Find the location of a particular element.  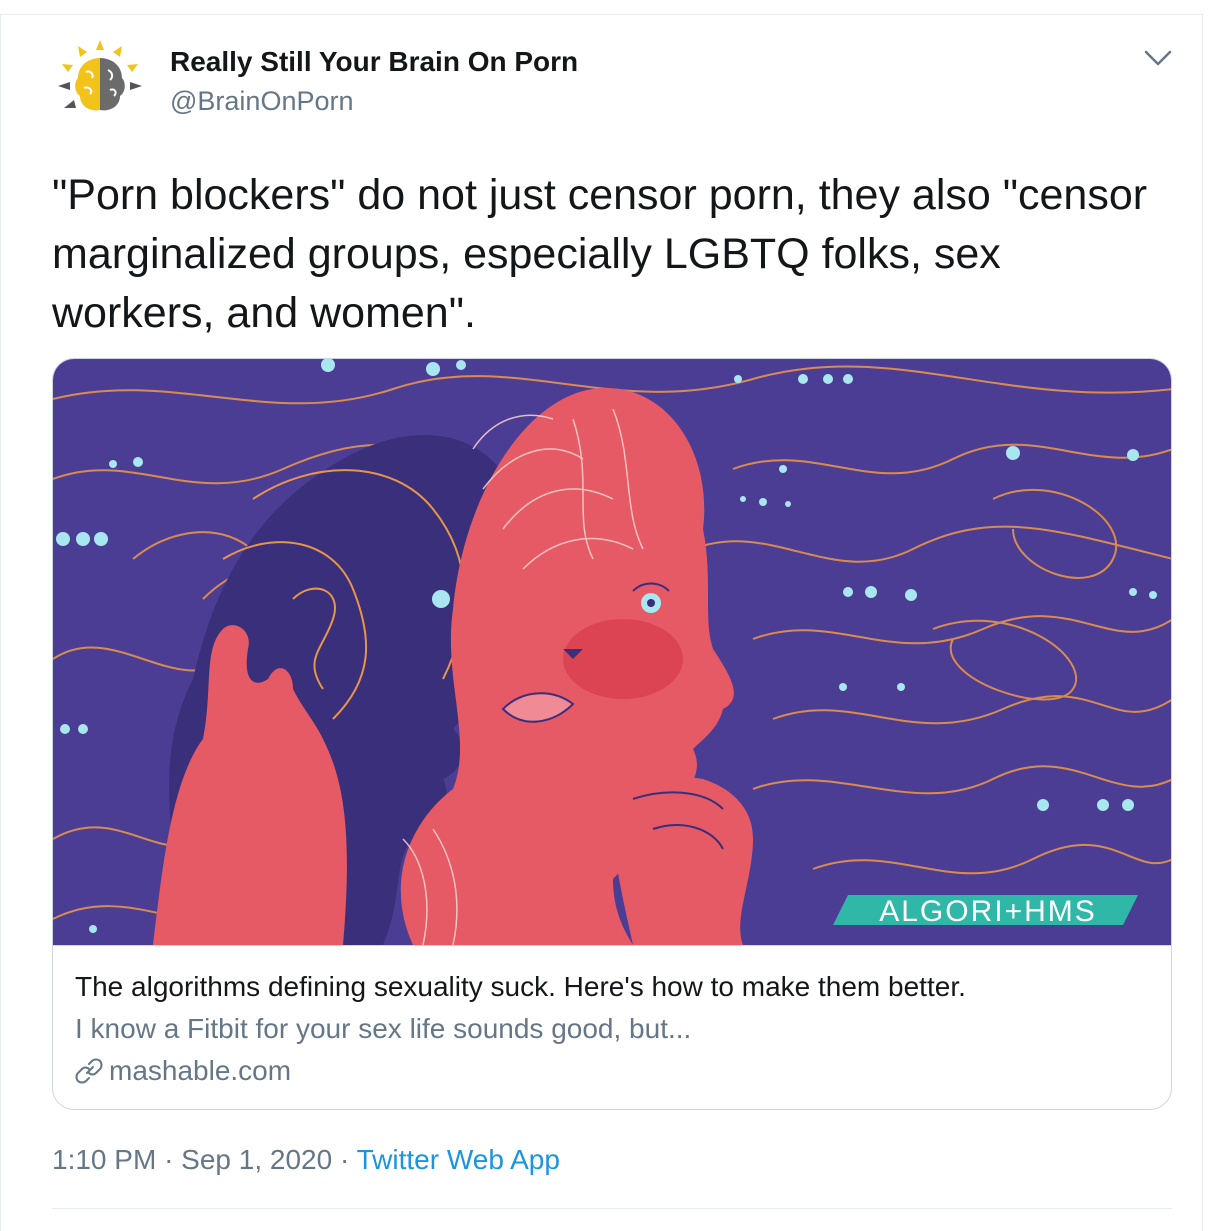

brain-sun-logo-icon is located at coordinates (100, 84).